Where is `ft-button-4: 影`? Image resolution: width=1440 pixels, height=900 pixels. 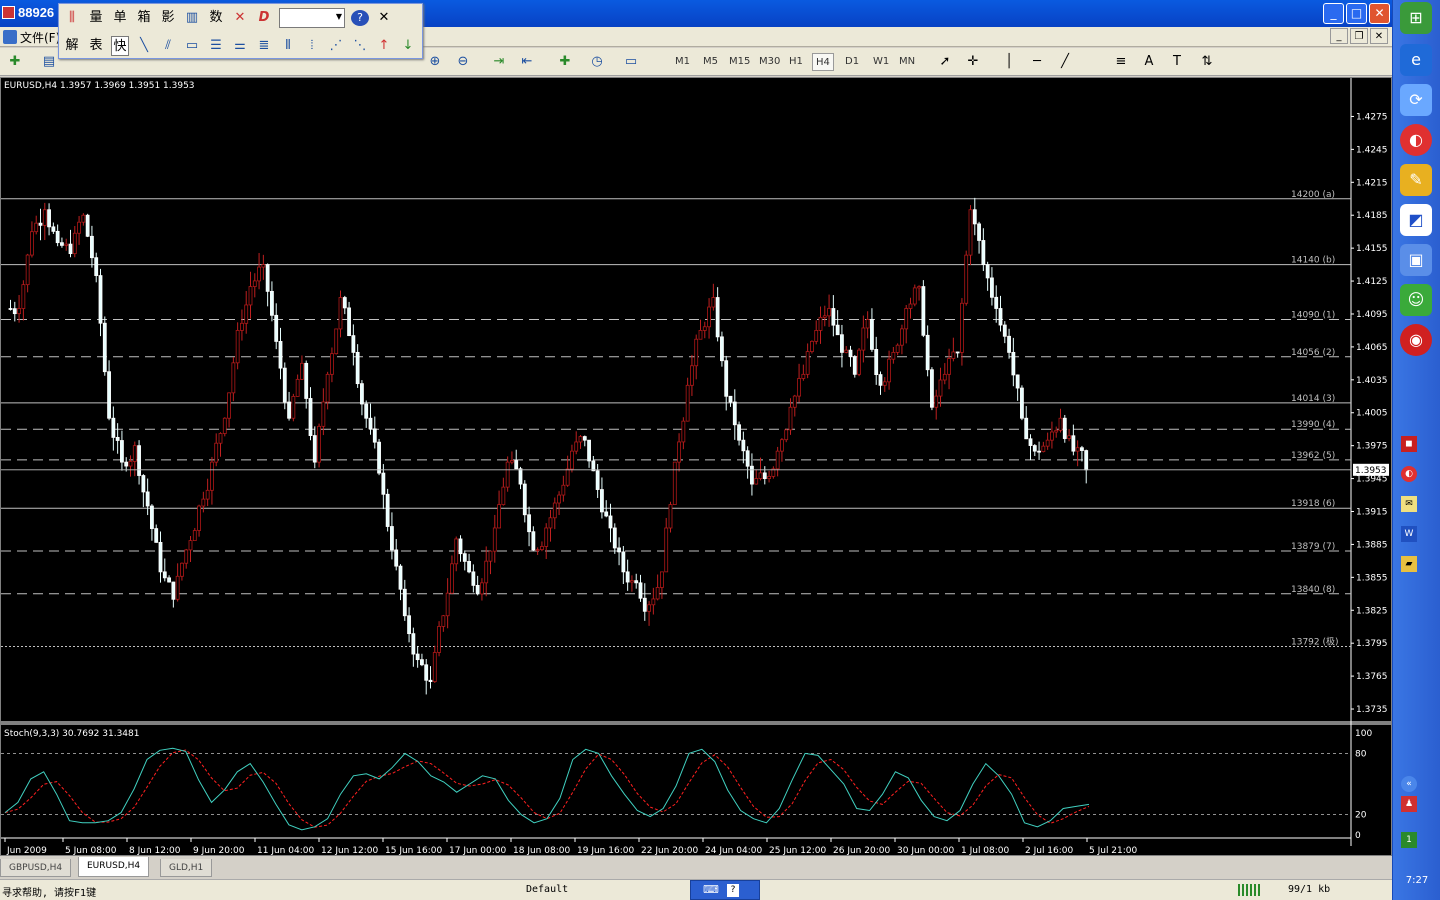 ft-button-4: 影 is located at coordinates (168, 18).